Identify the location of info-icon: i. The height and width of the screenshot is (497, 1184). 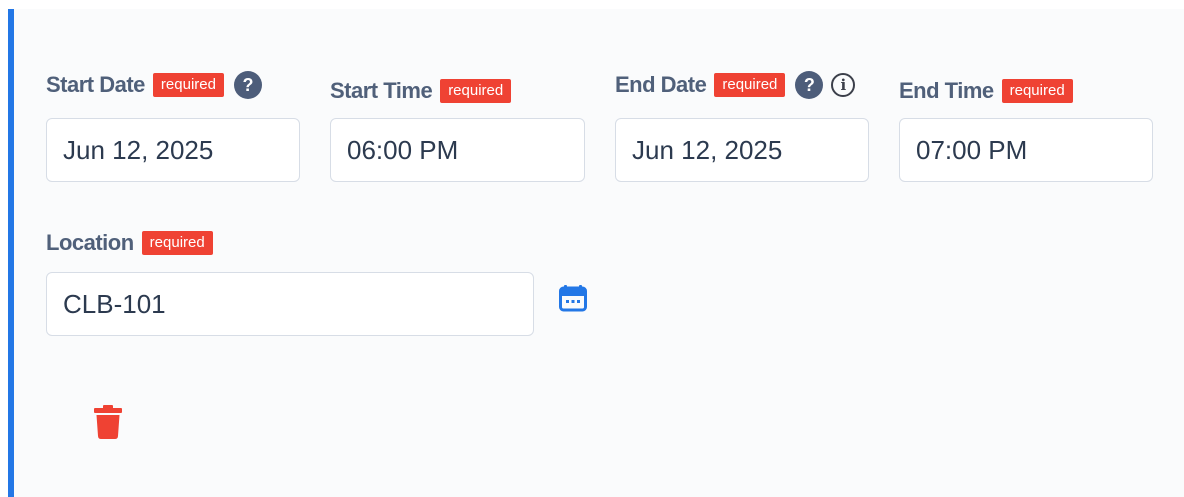
(843, 85).